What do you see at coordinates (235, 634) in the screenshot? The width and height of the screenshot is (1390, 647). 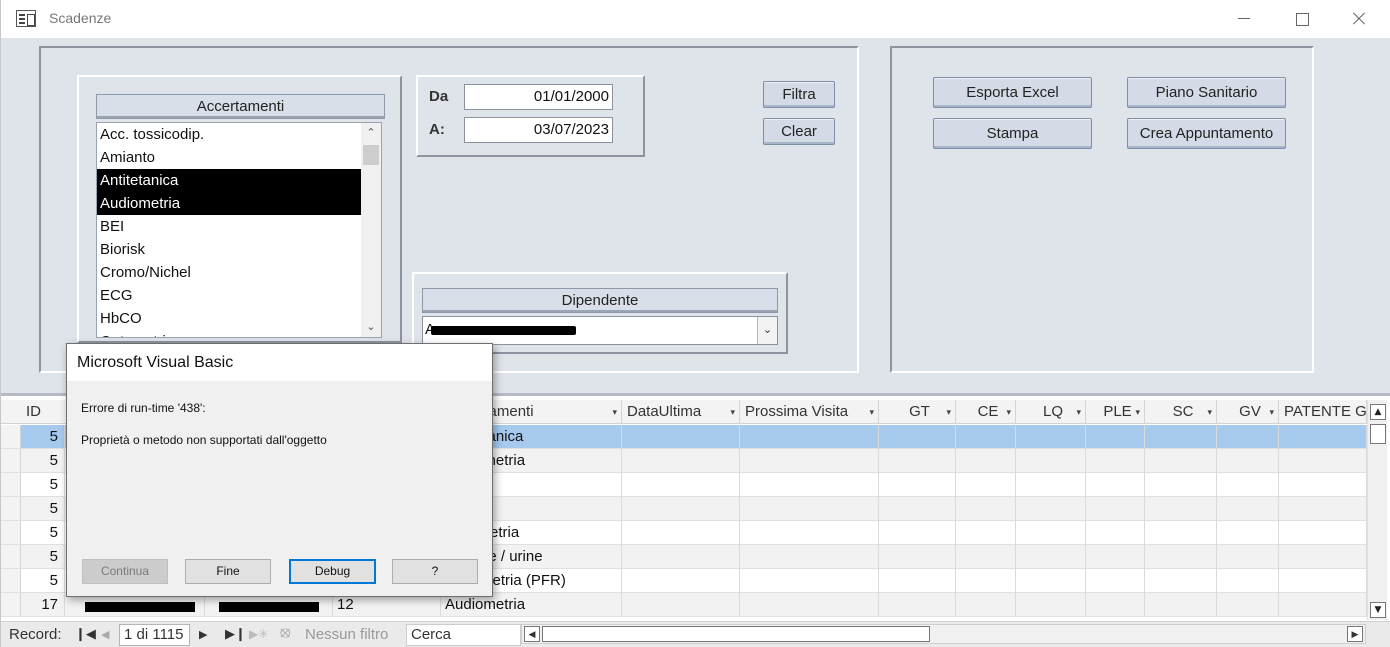 I see `last-record-icon: ▶❙` at bounding box center [235, 634].